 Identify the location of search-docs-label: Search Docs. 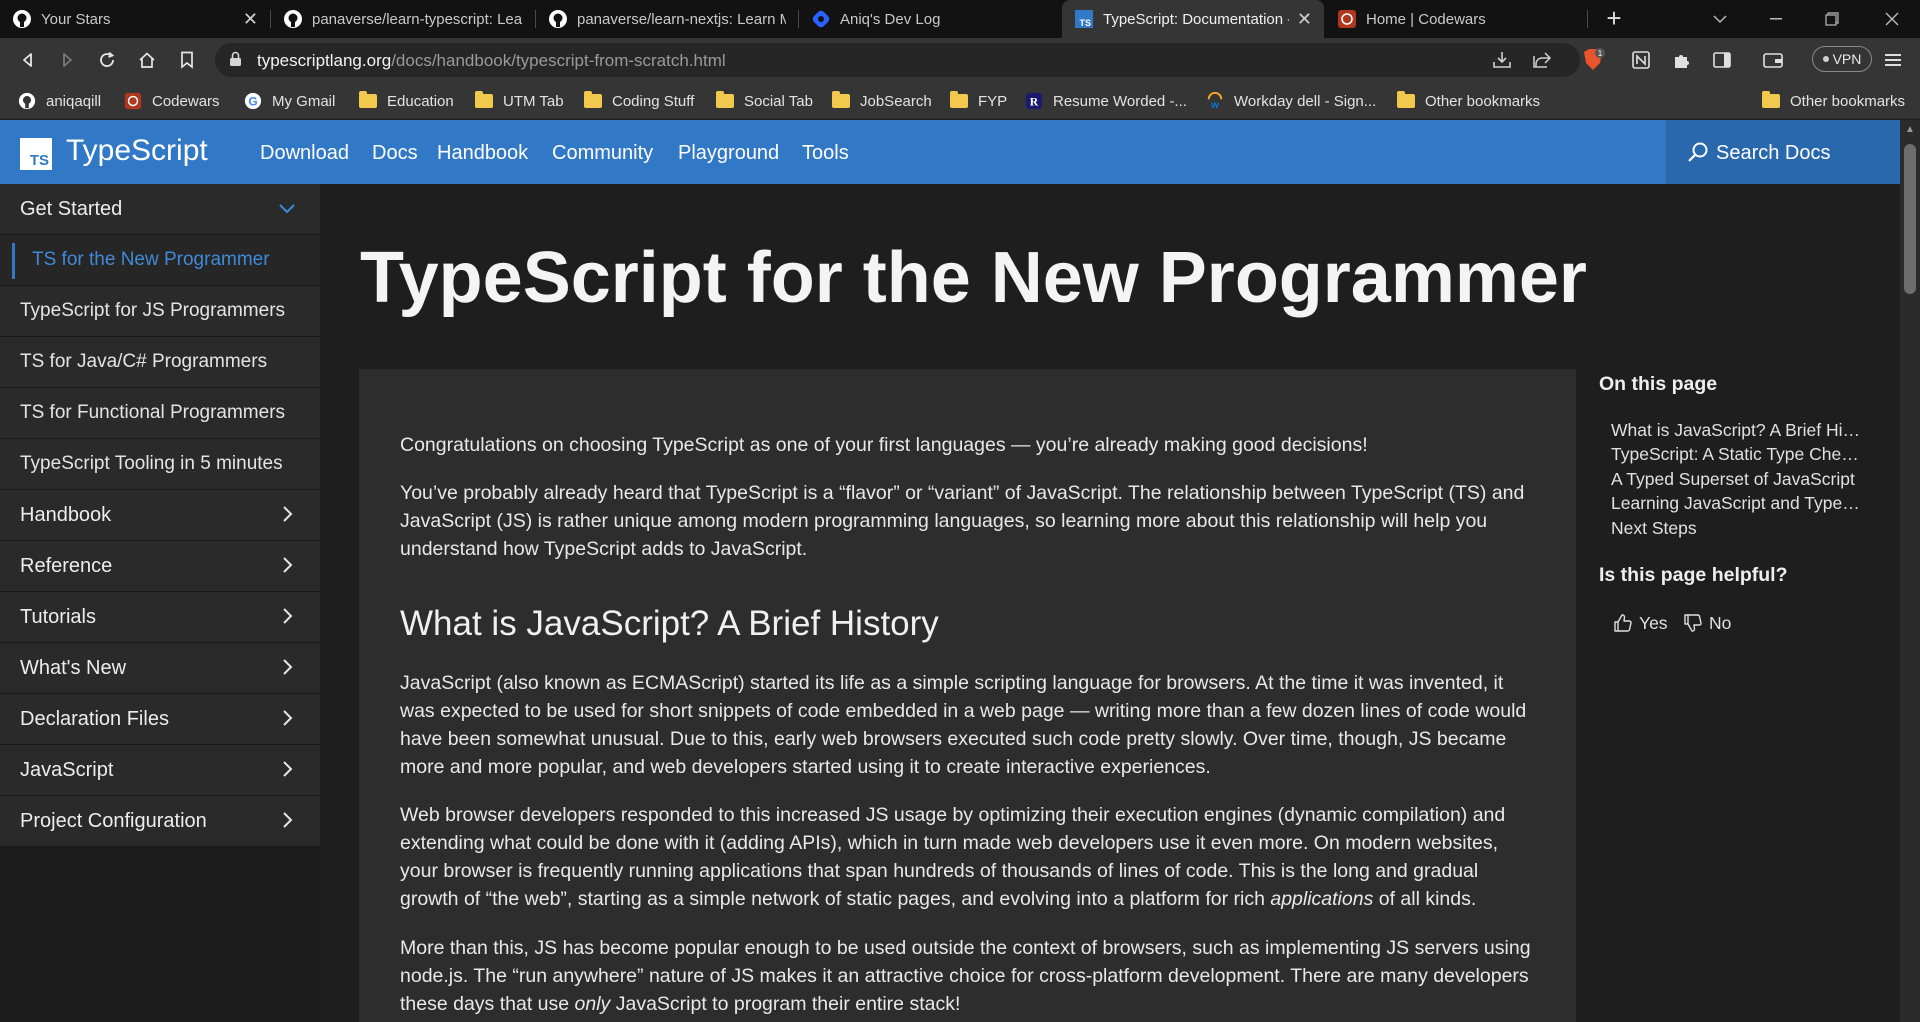
(1773, 153).